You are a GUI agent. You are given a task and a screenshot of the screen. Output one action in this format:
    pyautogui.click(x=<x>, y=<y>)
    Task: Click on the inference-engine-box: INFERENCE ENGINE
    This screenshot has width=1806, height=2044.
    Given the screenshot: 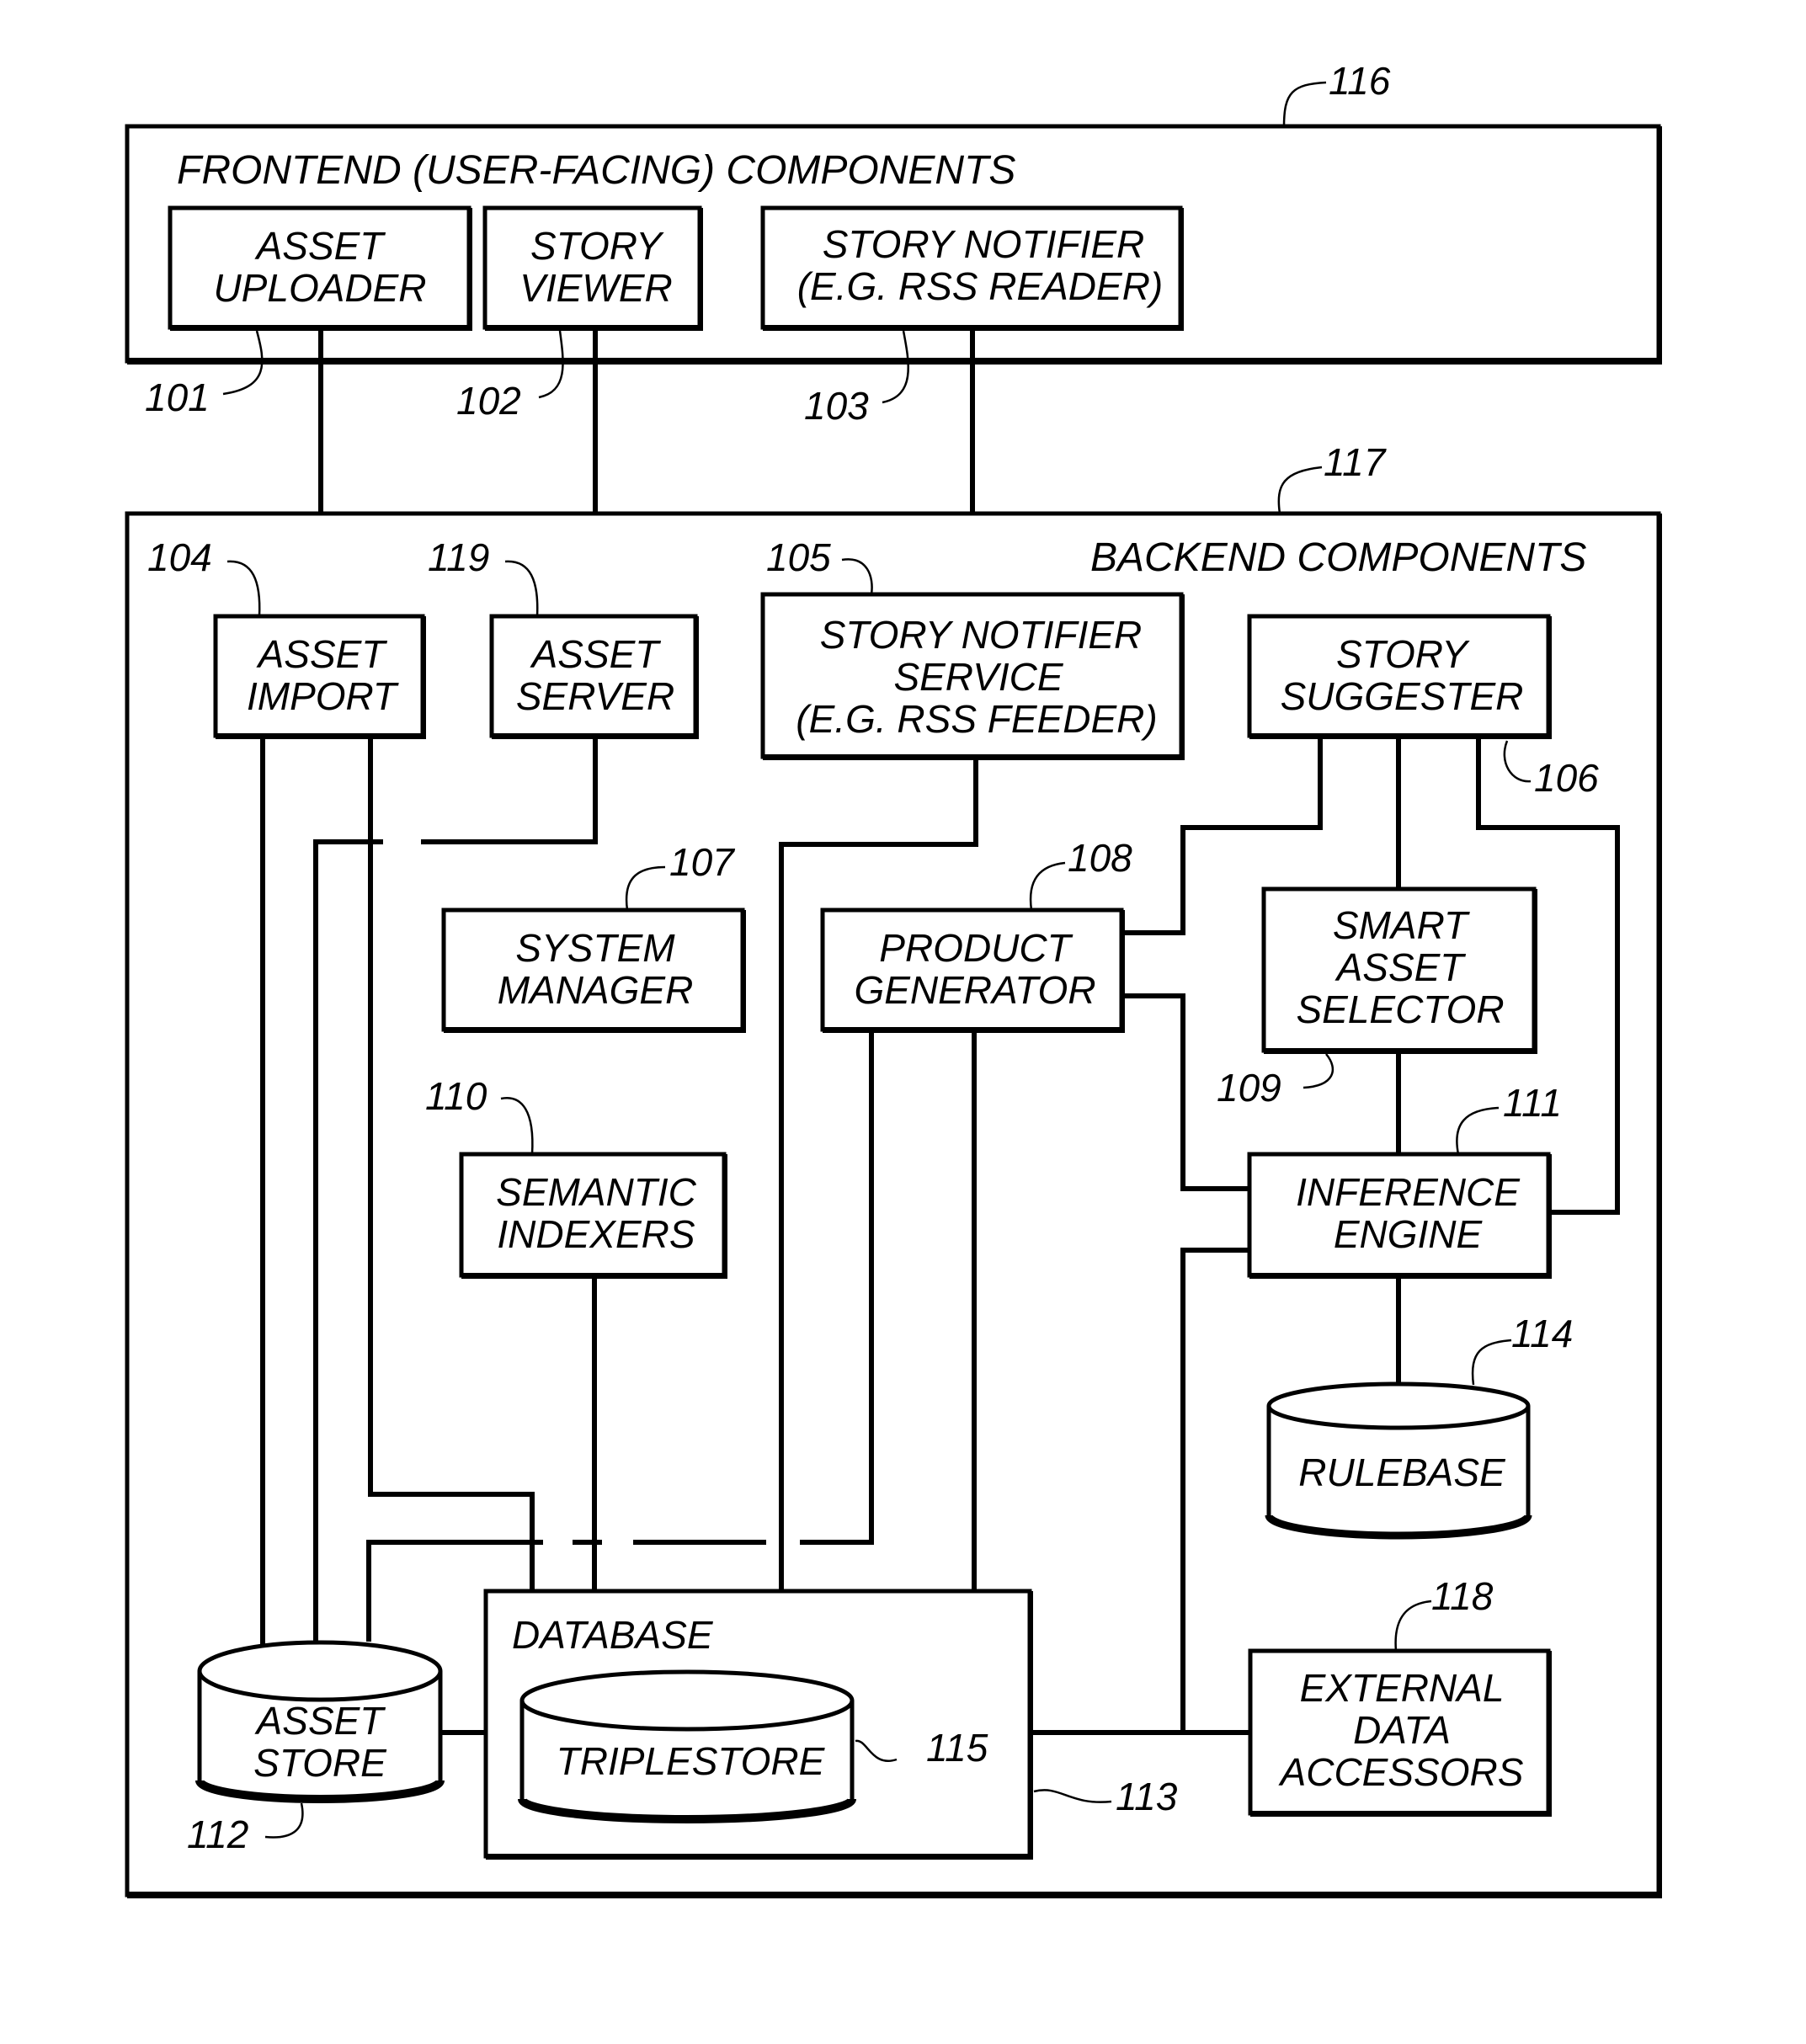 What is the action you would take?
    pyautogui.click(x=1399, y=1215)
    